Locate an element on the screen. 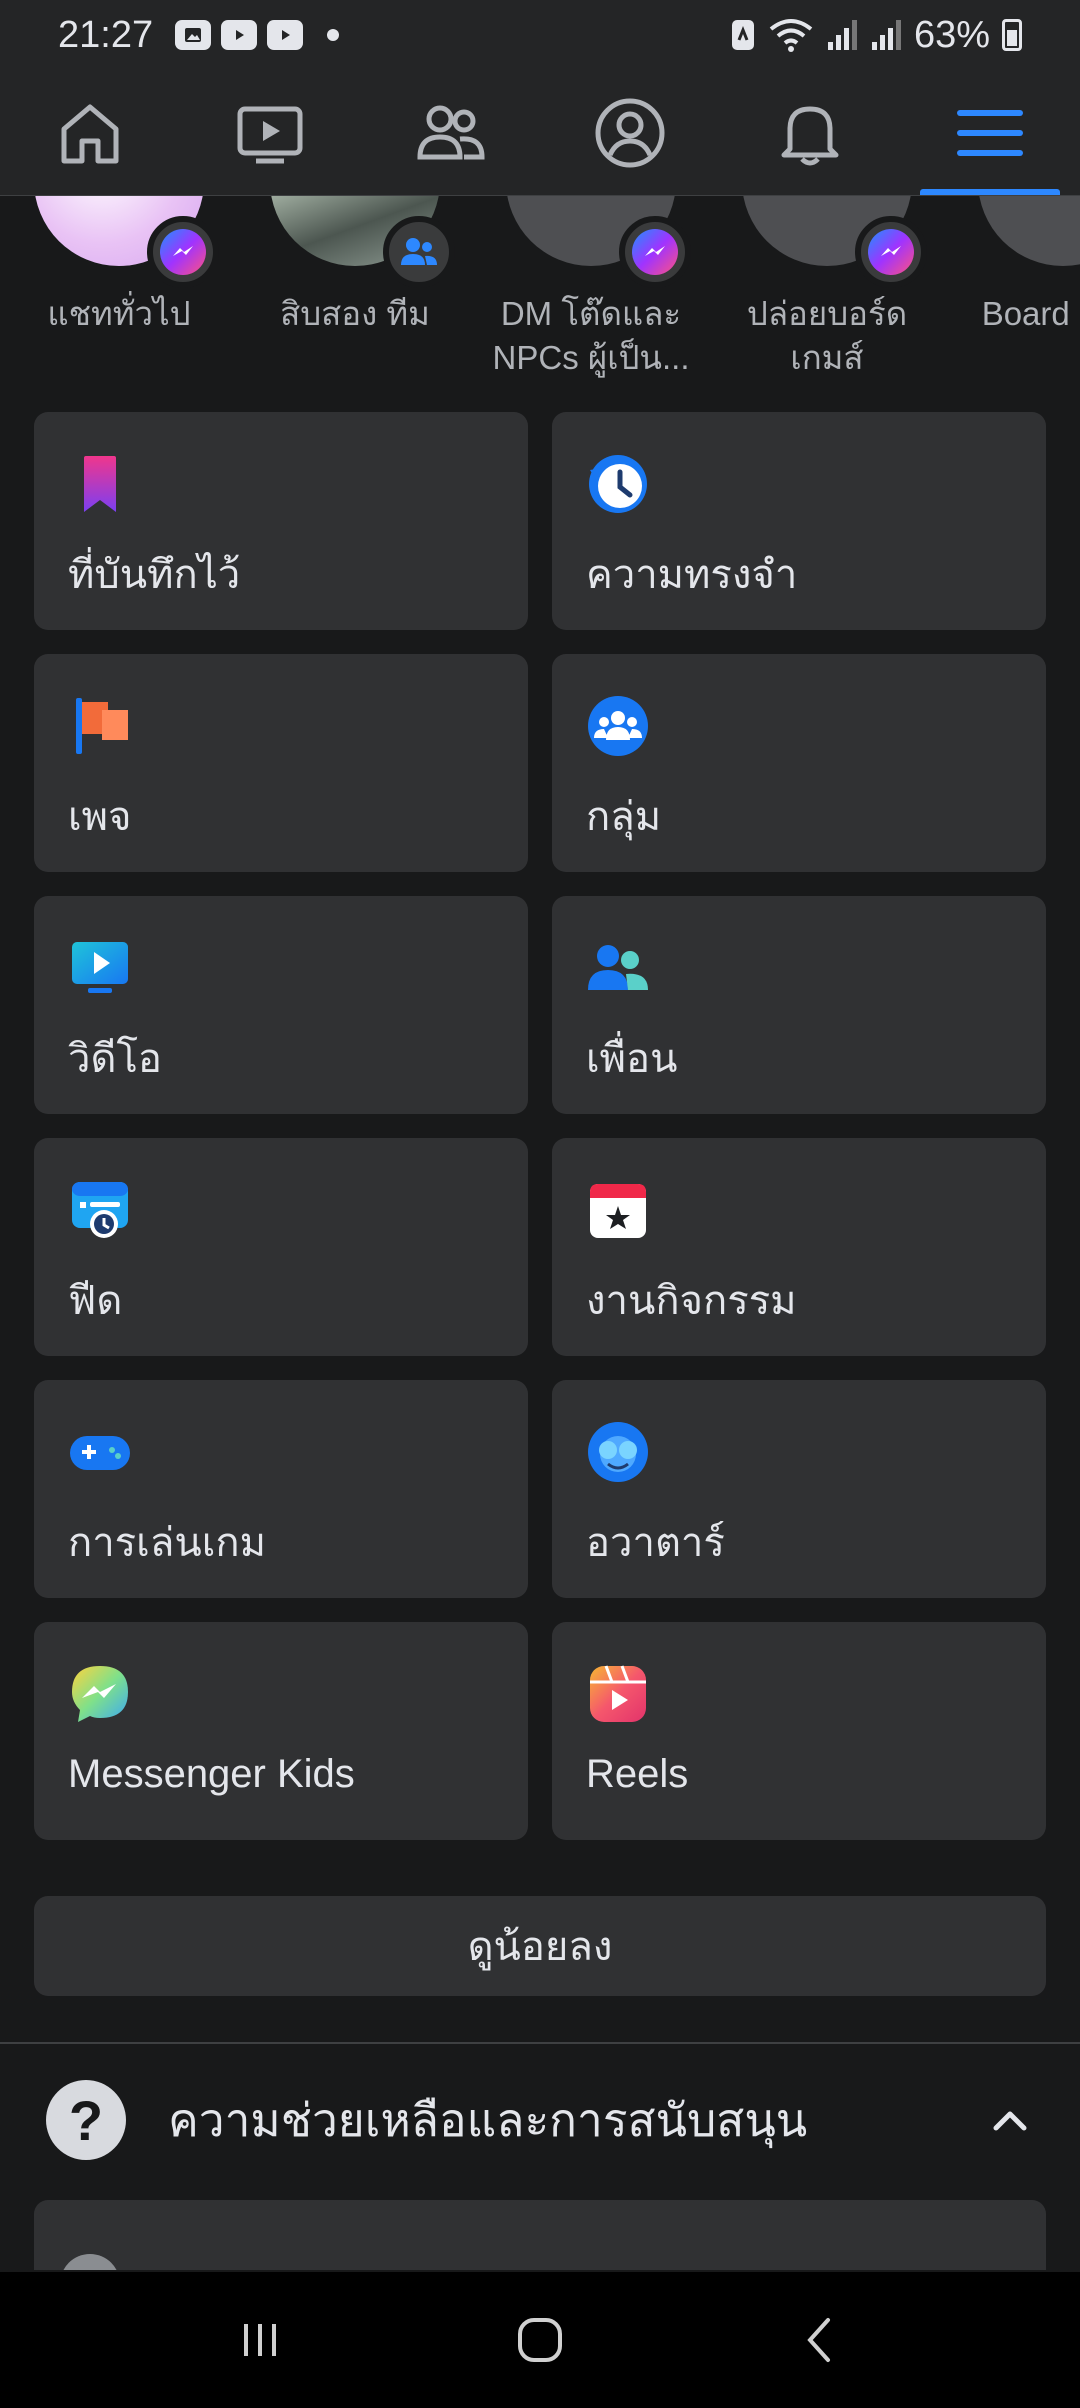 This screenshot has height=2408, width=1080. messenger-kids-icon is located at coordinates (100, 1694).